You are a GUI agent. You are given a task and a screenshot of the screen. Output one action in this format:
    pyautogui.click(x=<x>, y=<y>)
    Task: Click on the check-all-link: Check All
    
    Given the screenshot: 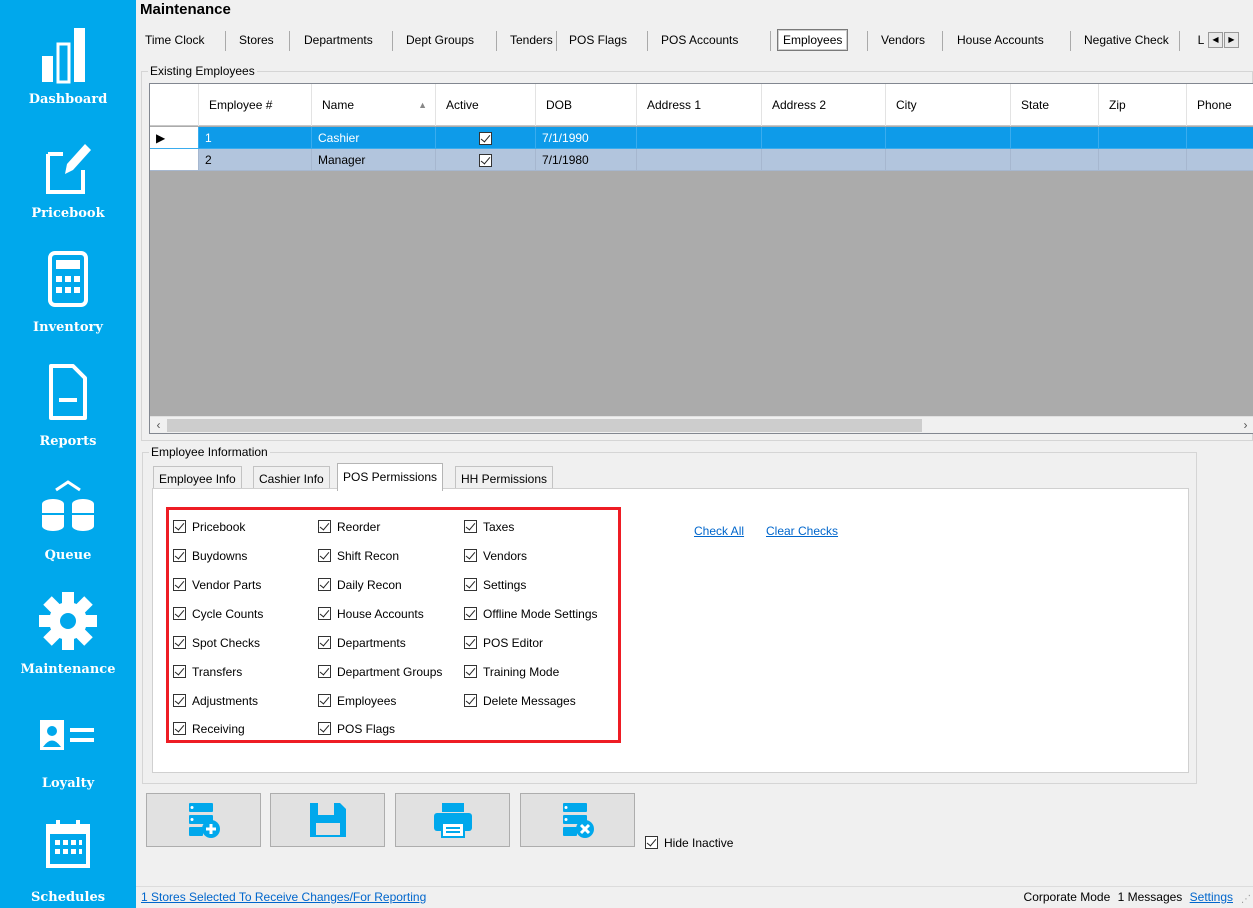 What is the action you would take?
    pyautogui.click(x=719, y=531)
    